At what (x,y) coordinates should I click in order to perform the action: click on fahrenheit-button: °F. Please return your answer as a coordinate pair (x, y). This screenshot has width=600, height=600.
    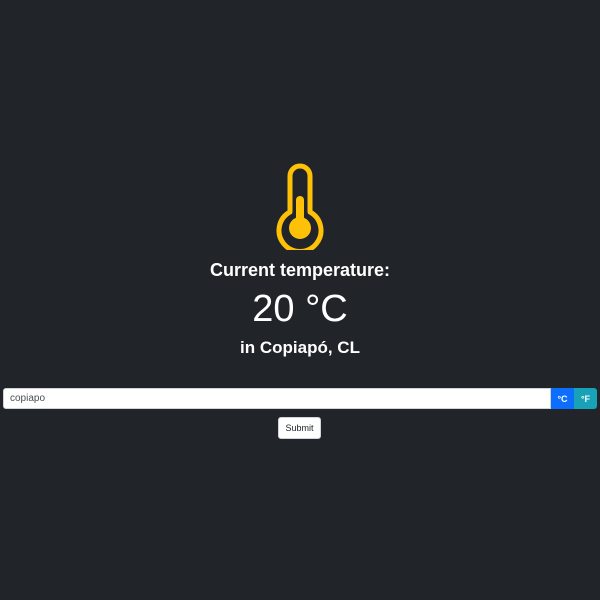
    Looking at the image, I should click on (585, 398).